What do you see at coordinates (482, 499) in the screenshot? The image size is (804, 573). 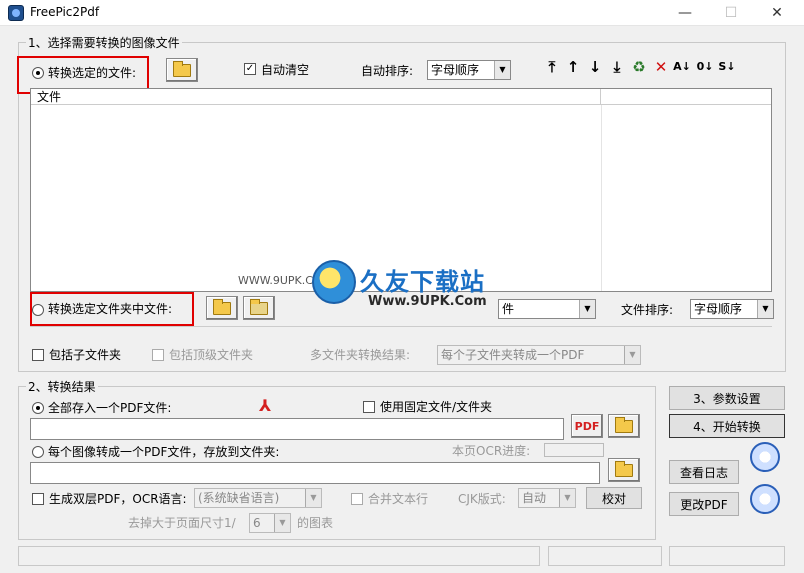 I see `cjk-label: CJK版式:` at bounding box center [482, 499].